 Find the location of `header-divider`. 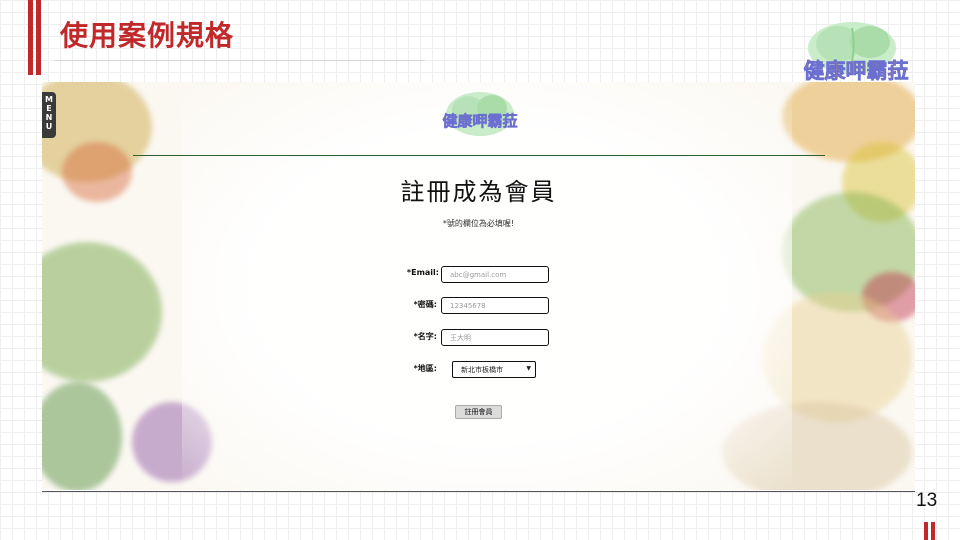

header-divider is located at coordinates (479, 155).